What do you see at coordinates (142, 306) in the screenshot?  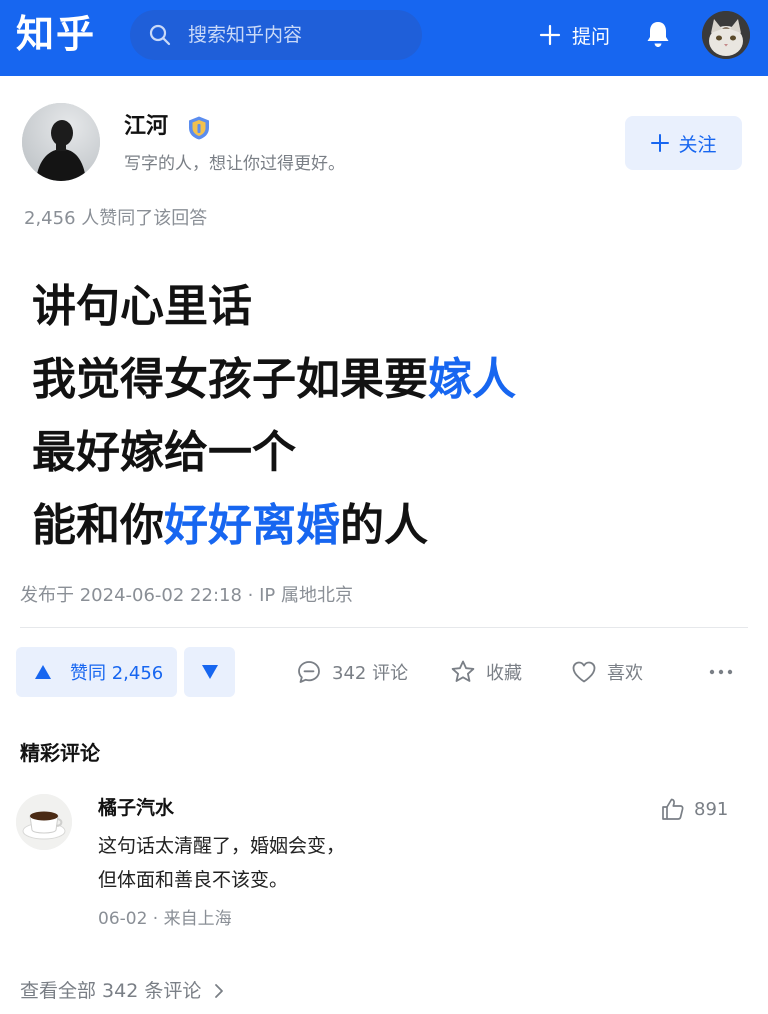 I see `answer-text: 讲句心里话` at bounding box center [142, 306].